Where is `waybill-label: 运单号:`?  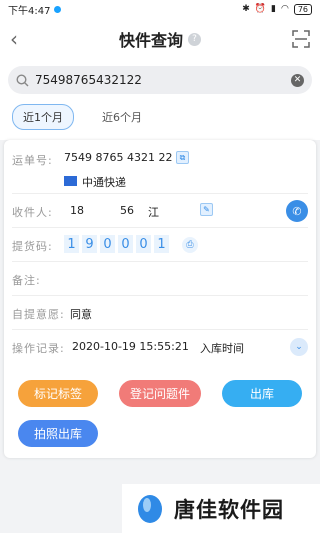
waybill-label: 运单号: is located at coordinates (32, 160).